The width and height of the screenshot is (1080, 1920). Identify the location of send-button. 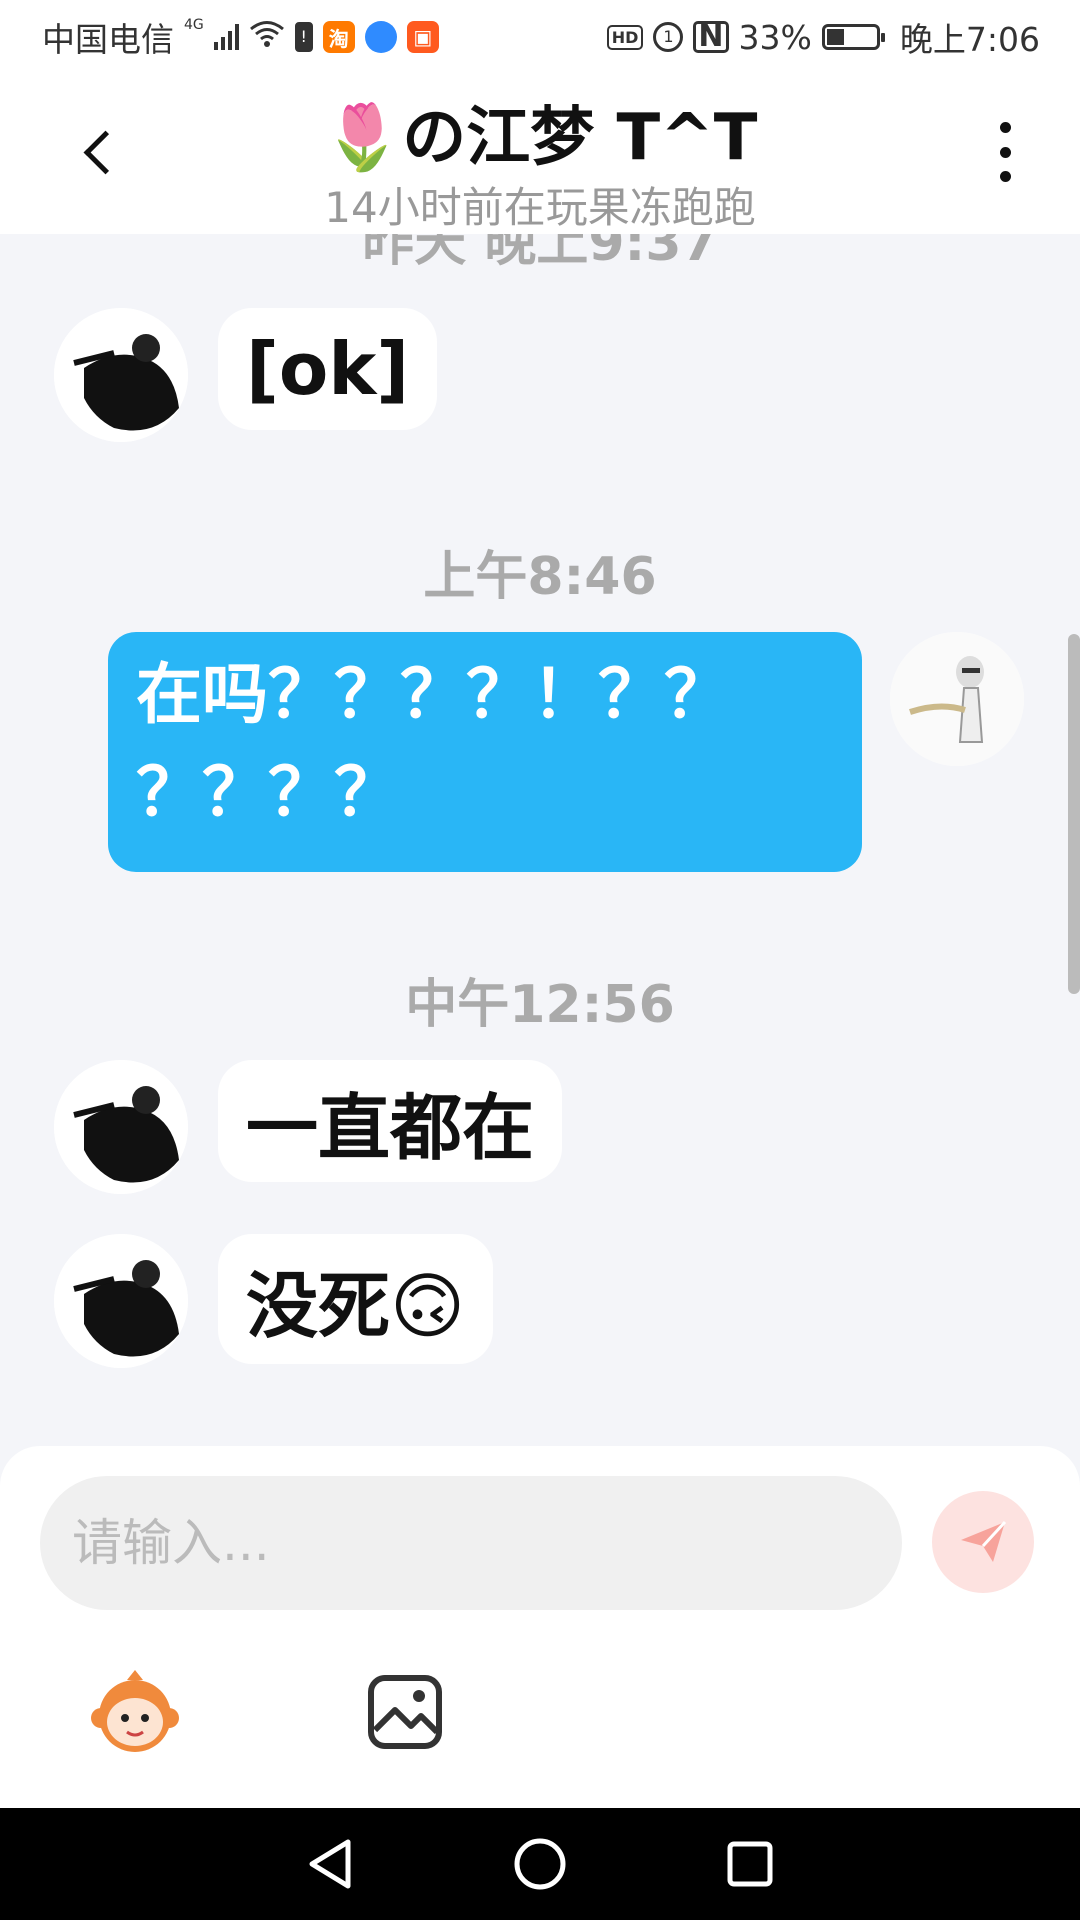
(983, 1542).